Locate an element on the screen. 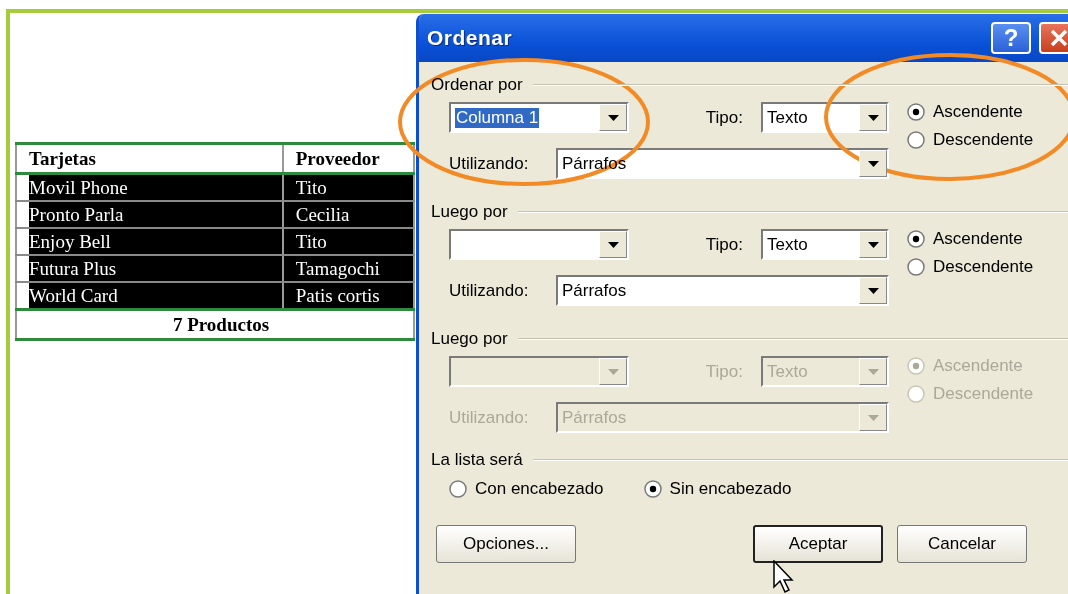 This screenshot has height=594, width=1068. section-title: Ordenar por is located at coordinates (477, 85).